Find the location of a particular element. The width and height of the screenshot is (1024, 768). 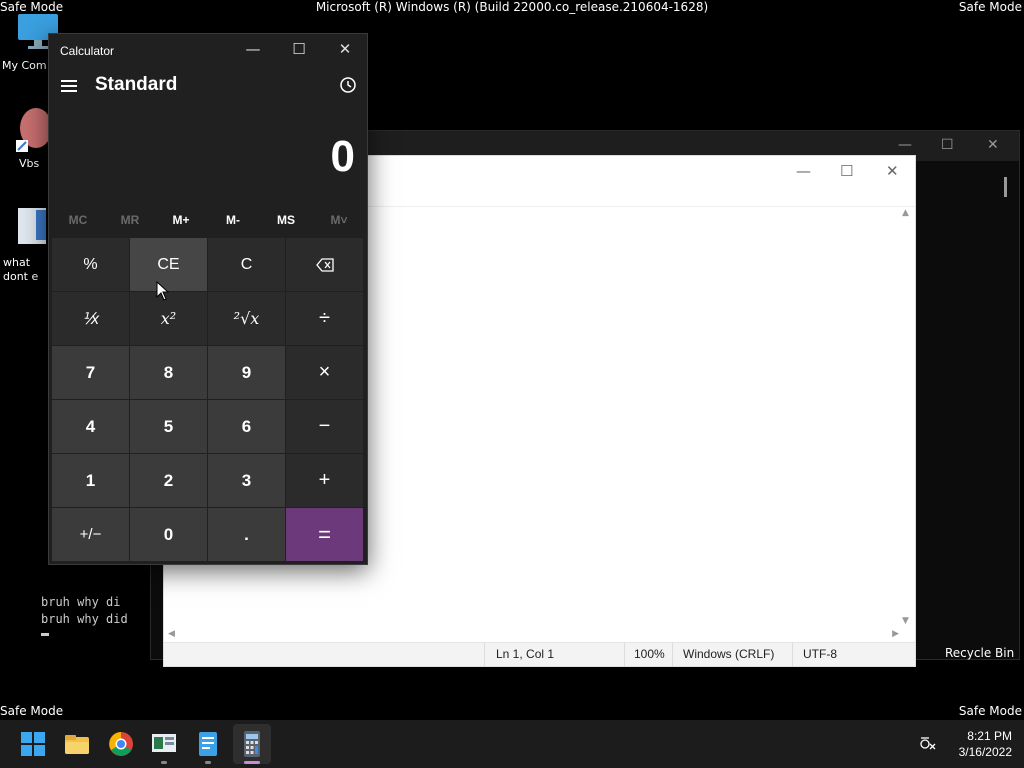

mouse-cursor-icon is located at coordinates (163, 291).